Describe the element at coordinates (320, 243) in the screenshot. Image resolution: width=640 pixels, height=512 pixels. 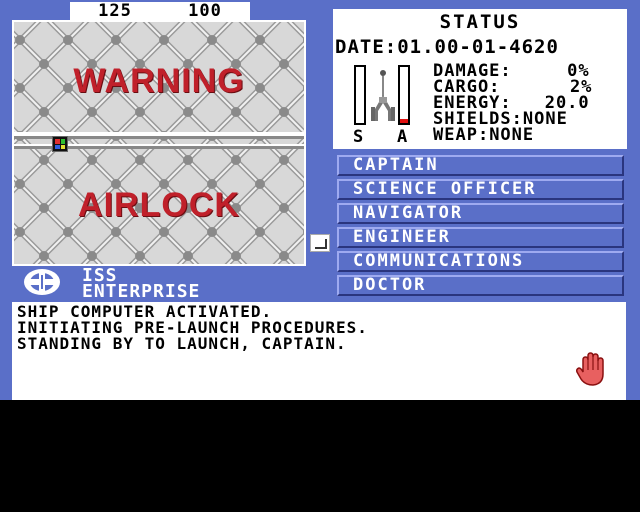
I see `corner-toggle-button` at that location.